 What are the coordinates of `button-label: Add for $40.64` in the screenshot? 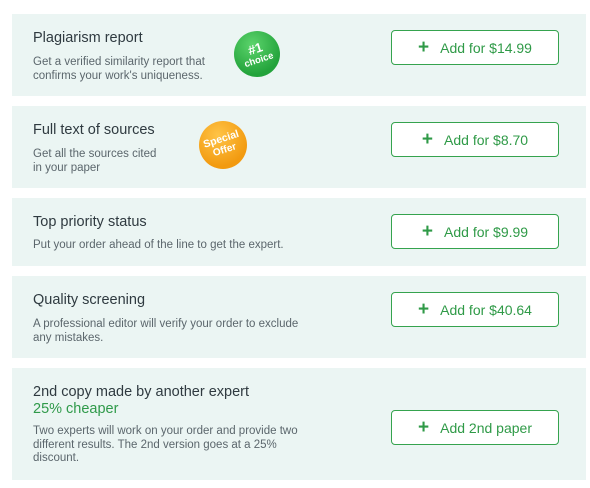 It's located at (486, 309).